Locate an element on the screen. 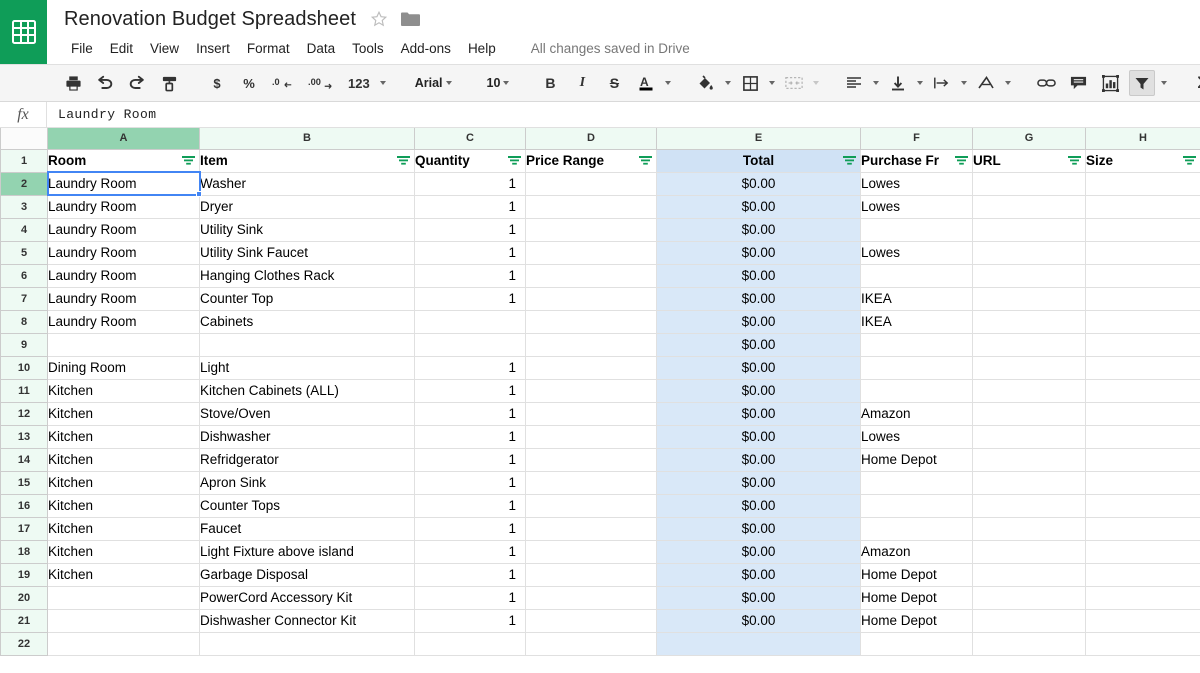 The height and width of the screenshot is (673, 1200). chart-icon is located at coordinates (1110, 83).